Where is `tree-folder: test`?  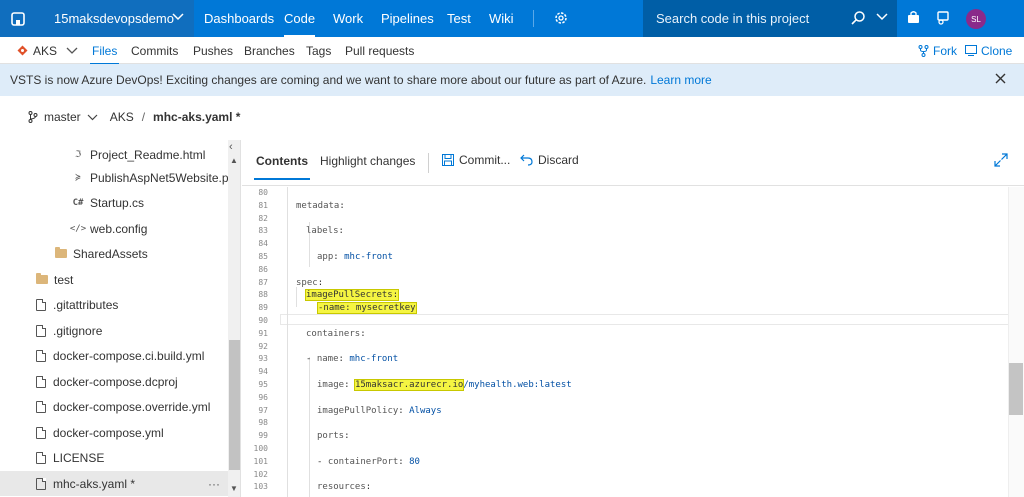
tree-folder: test is located at coordinates (138, 279).